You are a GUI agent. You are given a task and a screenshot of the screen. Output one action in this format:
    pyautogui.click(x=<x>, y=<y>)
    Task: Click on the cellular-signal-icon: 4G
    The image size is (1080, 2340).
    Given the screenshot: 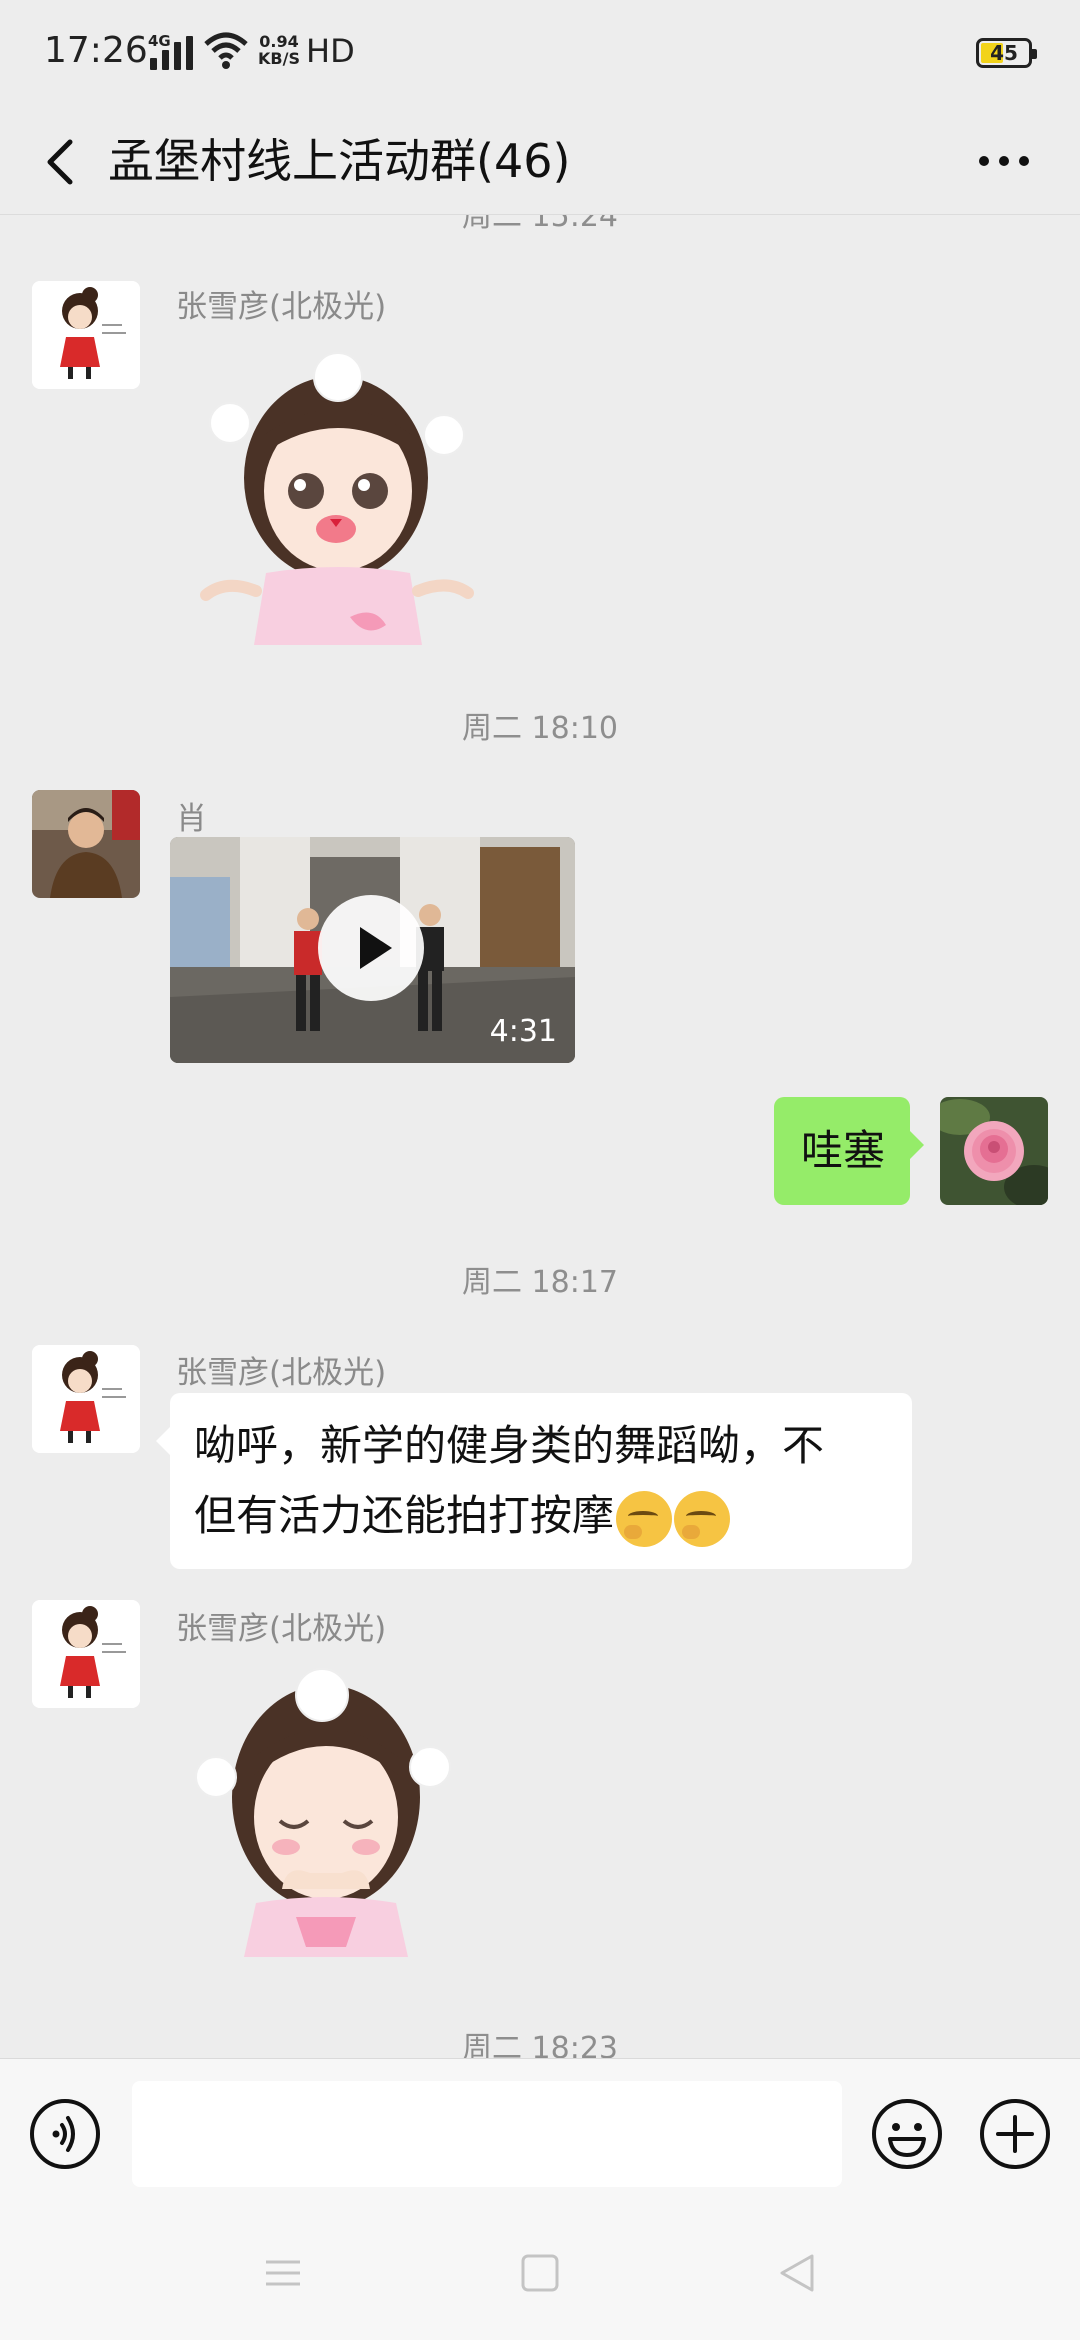 What is the action you would take?
    pyautogui.click(x=170, y=51)
    